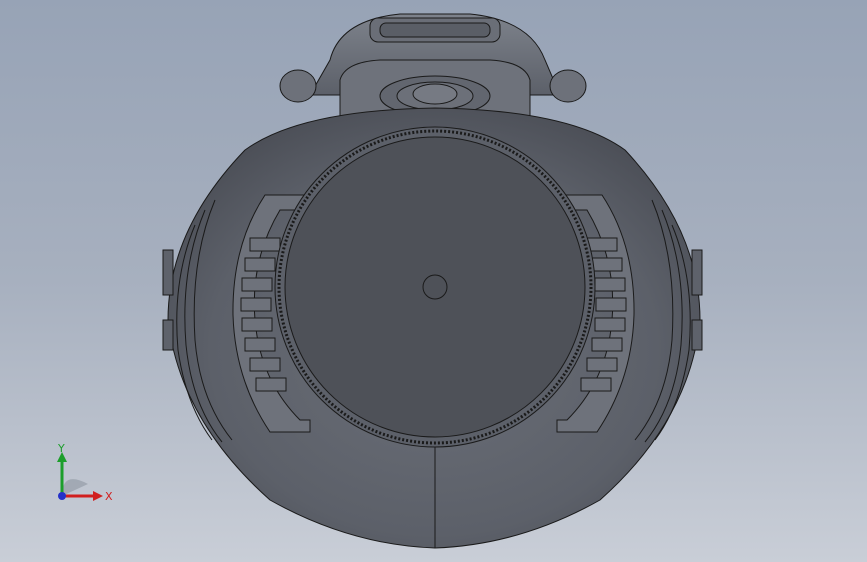 The width and height of the screenshot is (867, 562). What do you see at coordinates (109, 496) in the screenshot?
I see `x-axis-label: X` at bounding box center [109, 496].